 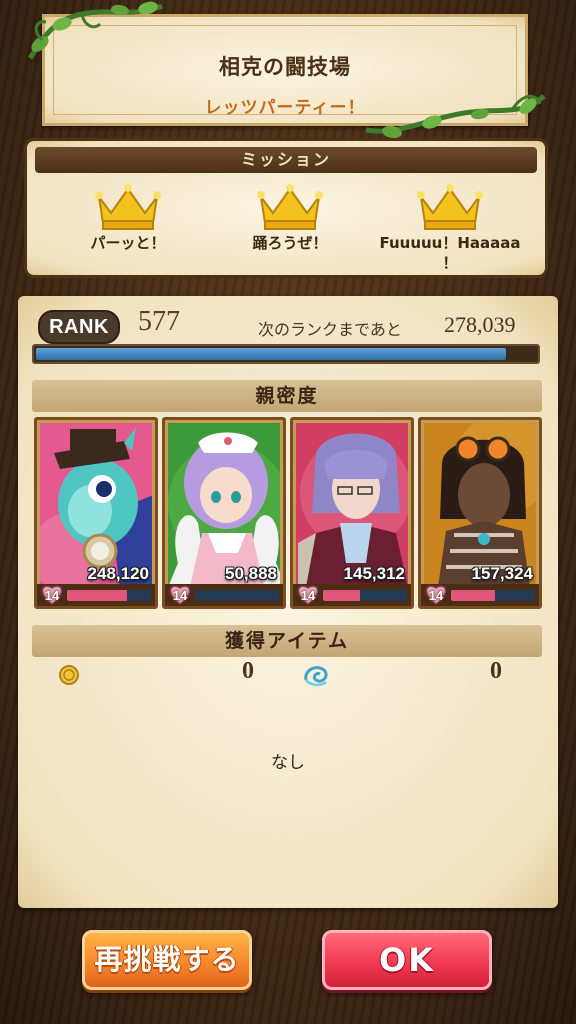 What do you see at coordinates (374, 573) in the screenshot?
I see `intimacy-points: 145,312` at bounding box center [374, 573].